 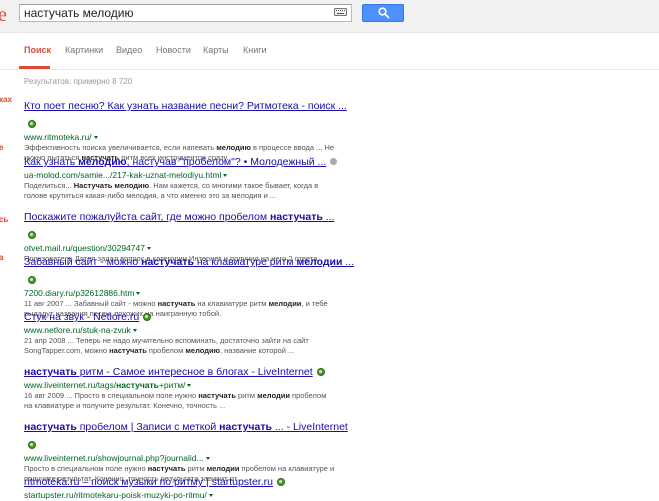 What do you see at coordinates (173, 50) in the screenshot?
I see `tab-news: Новости` at bounding box center [173, 50].